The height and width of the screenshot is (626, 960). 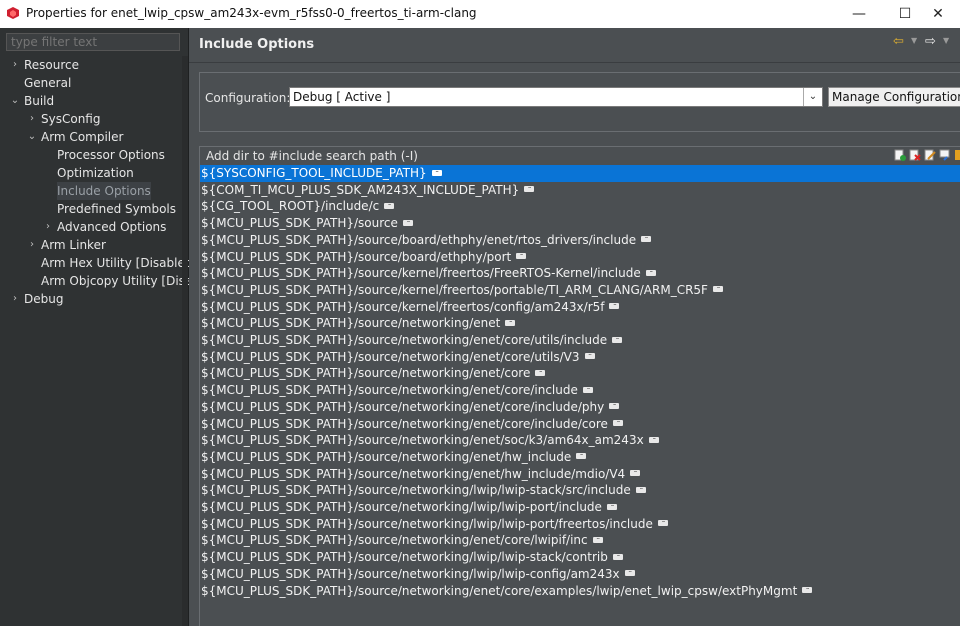 What do you see at coordinates (915, 155) in the screenshot?
I see `delete-icon` at bounding box center [915, 155].